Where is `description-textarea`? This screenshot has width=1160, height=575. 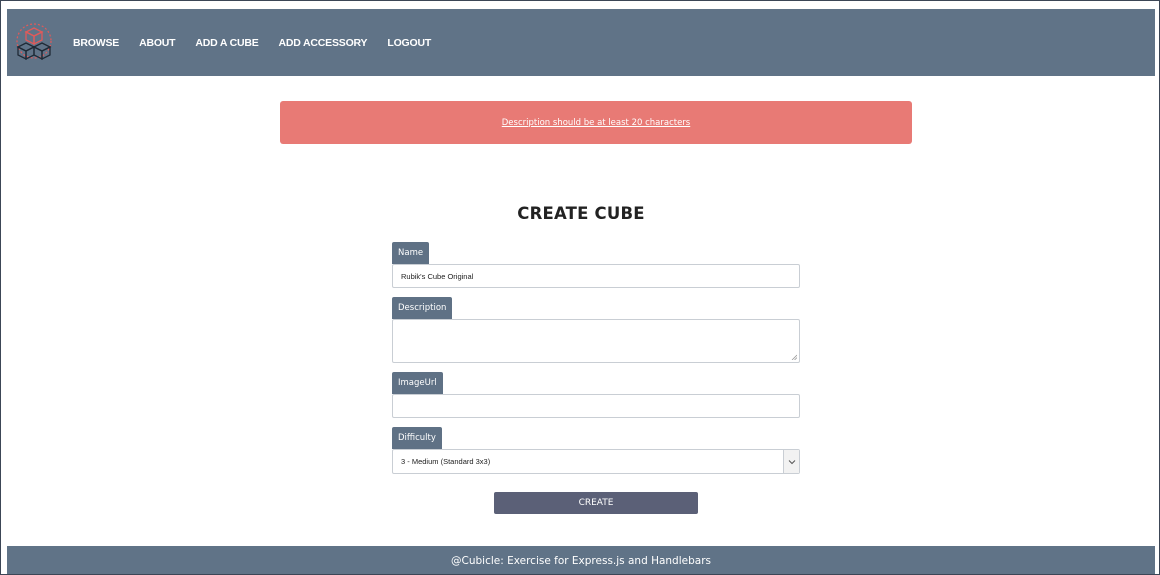 description-textarea is located at coordinates (596, 341).